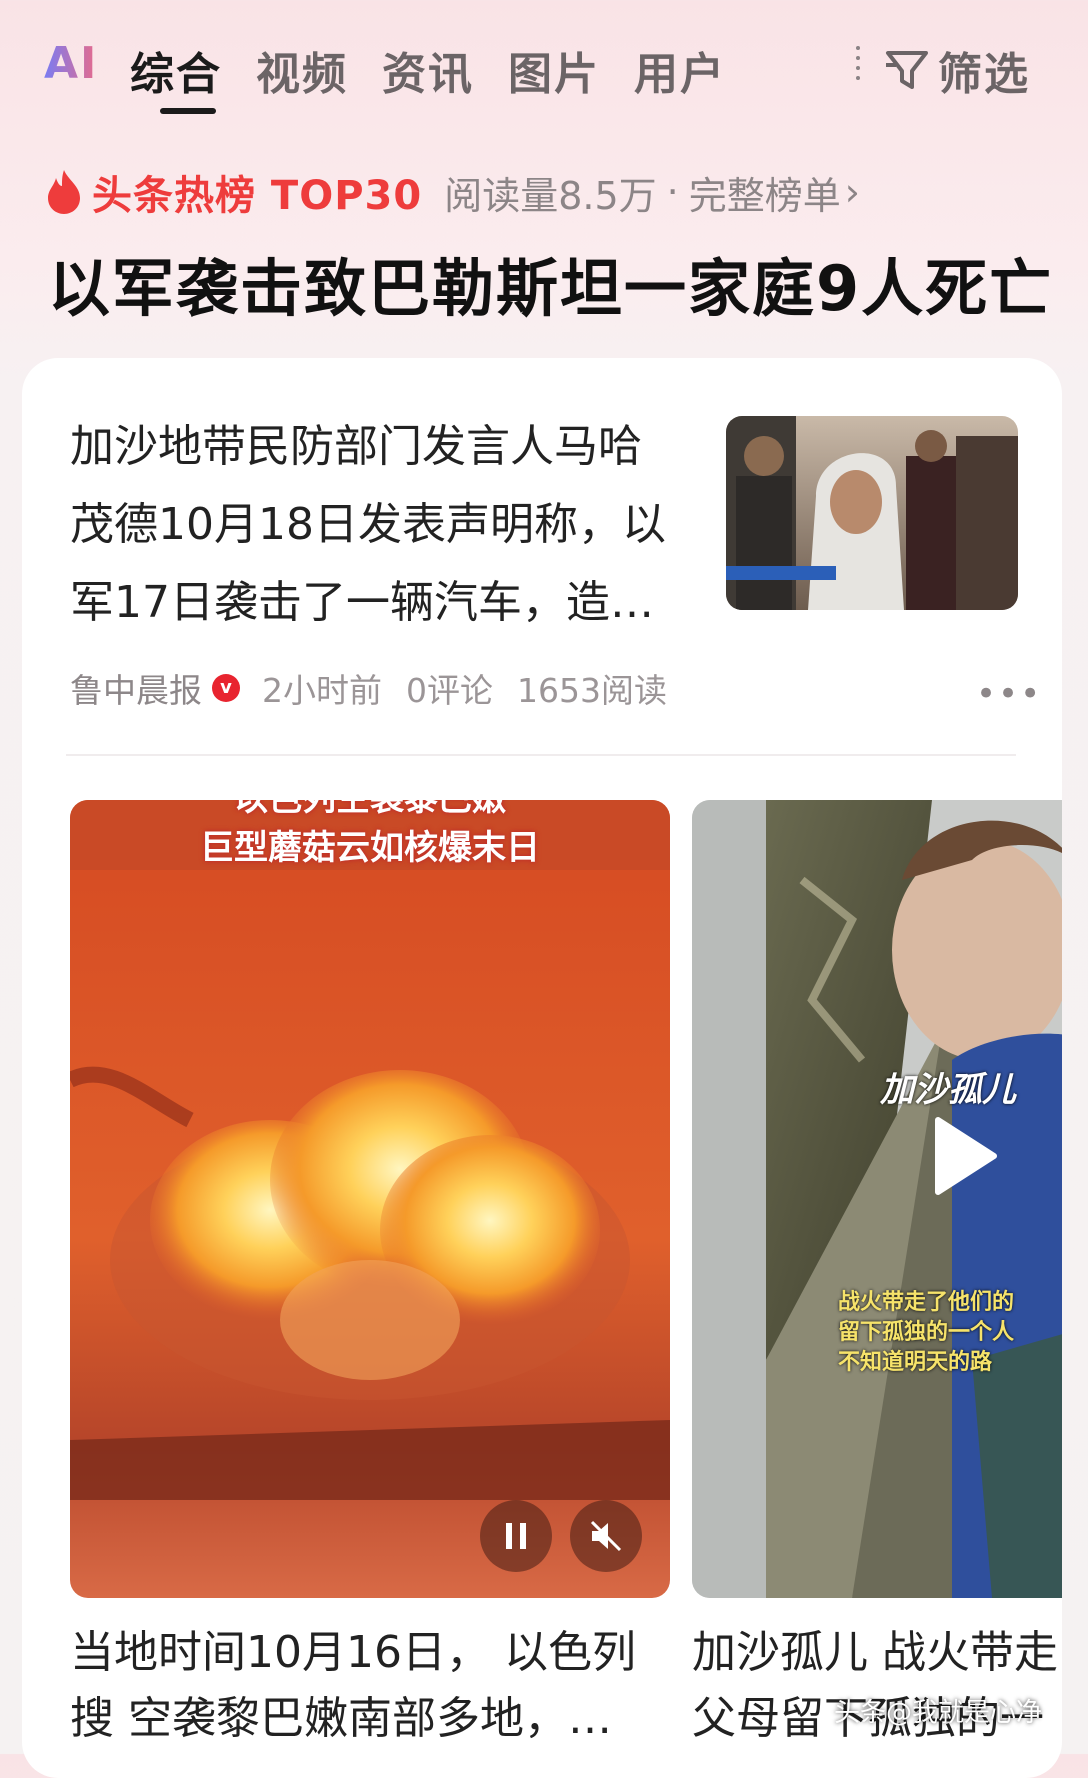  I want to click on tab-news: 资讯, so click(428, 70).